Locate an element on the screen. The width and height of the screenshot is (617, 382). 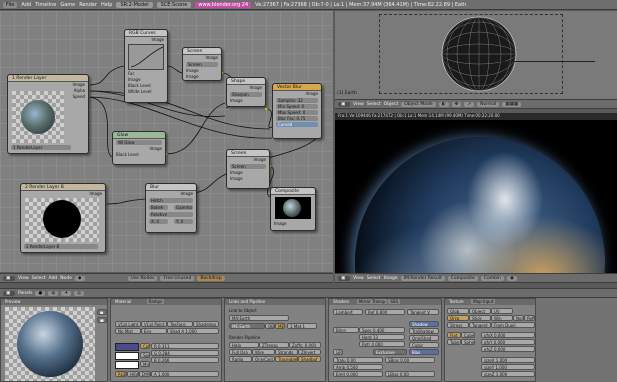
screen-mix-node: Screen Image Screen Image Image is located at coordinates (202, 64).